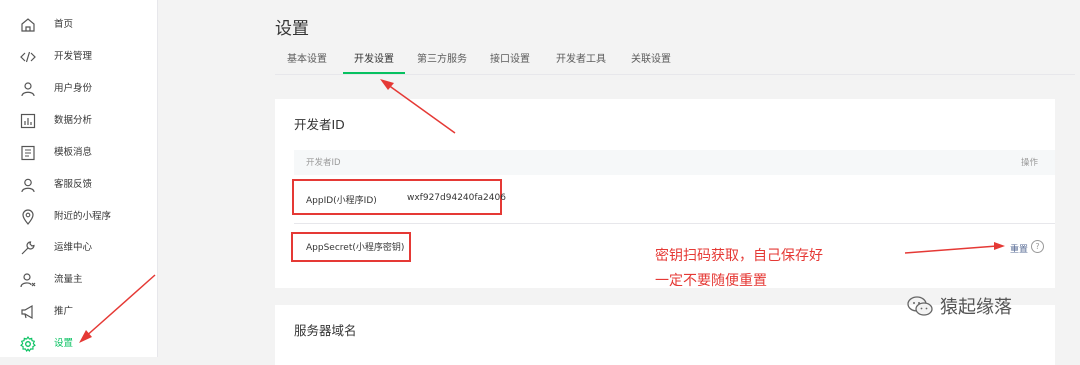 The width and height of the screenshot is (1080, 365). Describe the element at coordinates (73, 247) in the screenshot. I see `sidebar-item-label: 运维中心` at that location.